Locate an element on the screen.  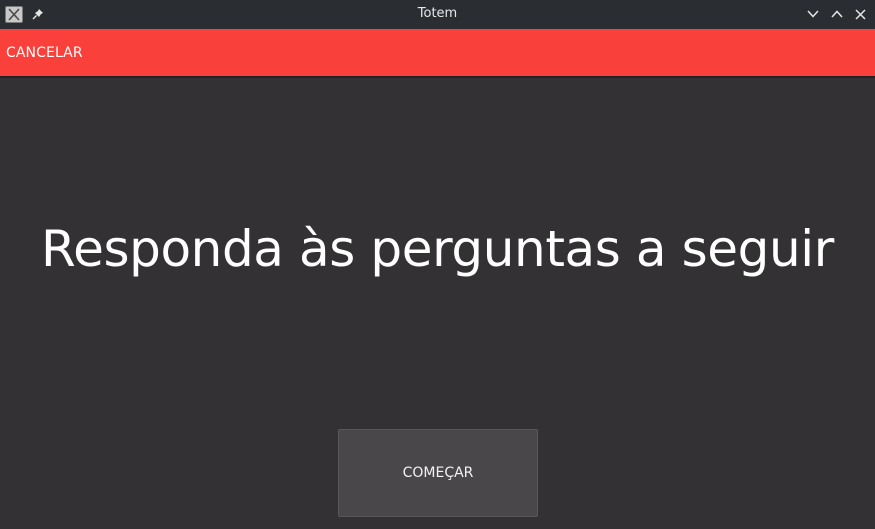
action-bar-shadow is located at coordinates (437, 77).